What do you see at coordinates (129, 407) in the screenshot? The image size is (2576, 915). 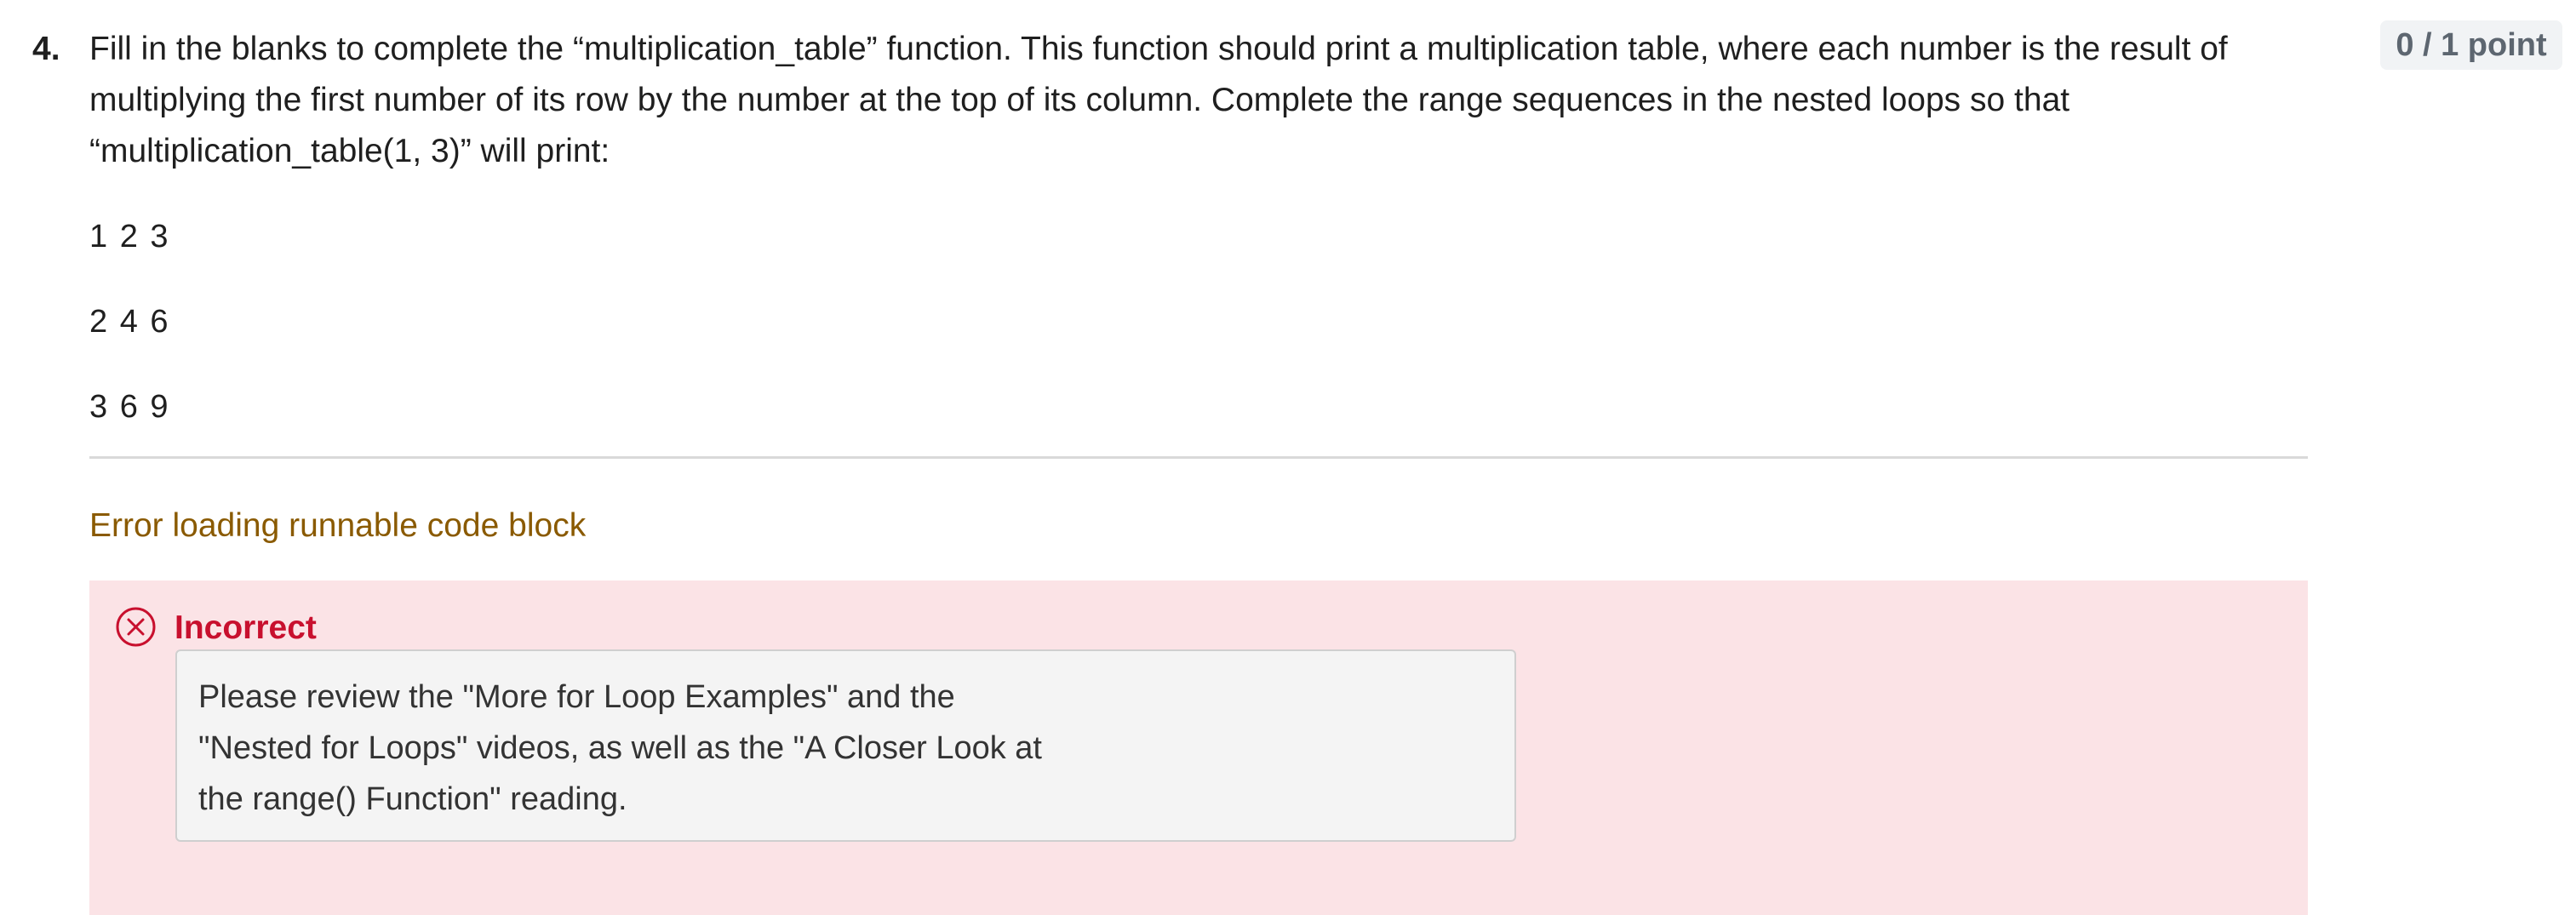 I see `expected-output-line-3: 3 6 9` at bounding box center [129, 407].